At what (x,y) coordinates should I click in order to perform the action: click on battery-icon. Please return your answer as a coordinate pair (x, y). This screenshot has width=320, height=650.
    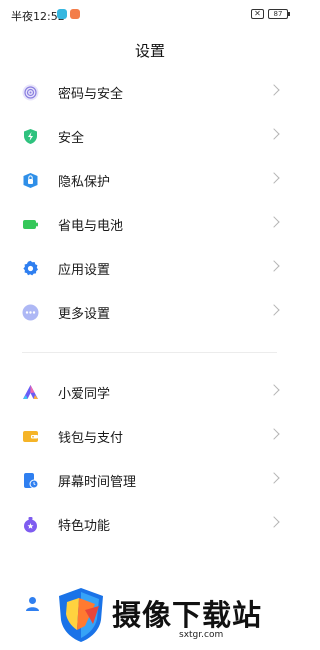
    Looking at the image, I should click on (30, 224).